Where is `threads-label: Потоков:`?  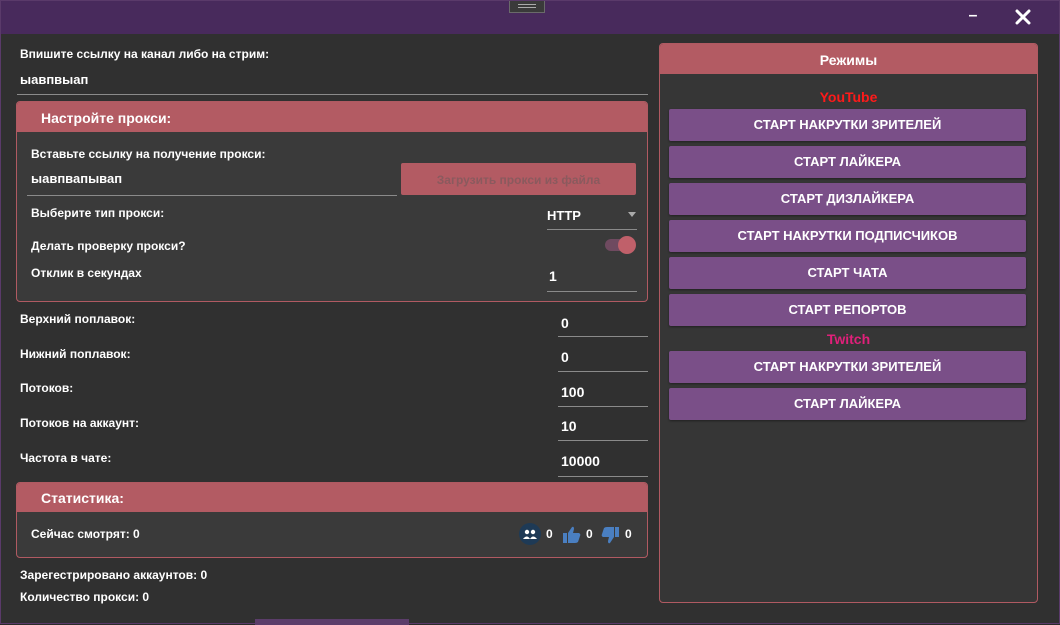 threads-label: Потоков: is located at coordinates (47, 388).